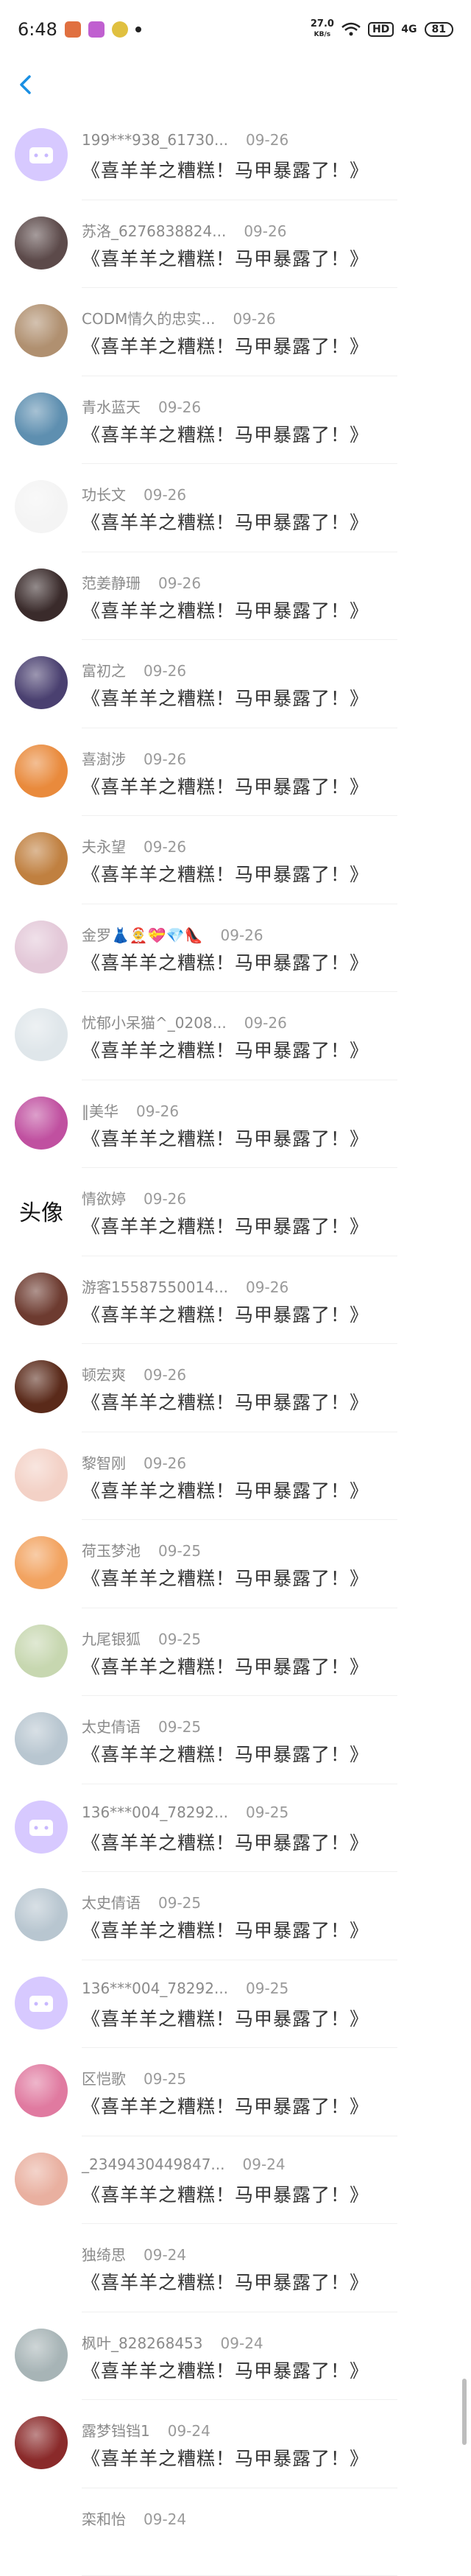  What do you see at coordinates (235, 1300) in the screenshot?
I see `comment-row: 游客15587550014...09-26《喜羊羊之糟糕！马甲暴露了！》` at bounding box center [235, 1300].